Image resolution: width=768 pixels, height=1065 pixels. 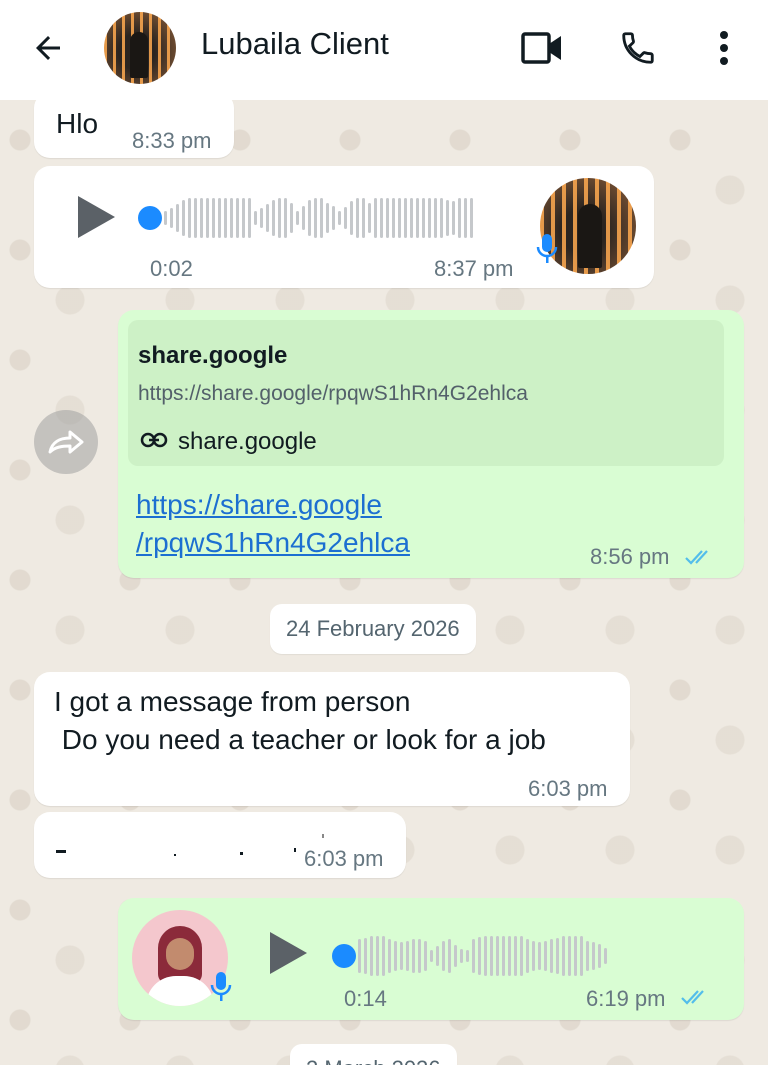 What do you see at coordinates (134, 125) in the screenshot?
I see `message-bubble-incoming: Hlo 8:33 pm` at bounding box center [134, 125].